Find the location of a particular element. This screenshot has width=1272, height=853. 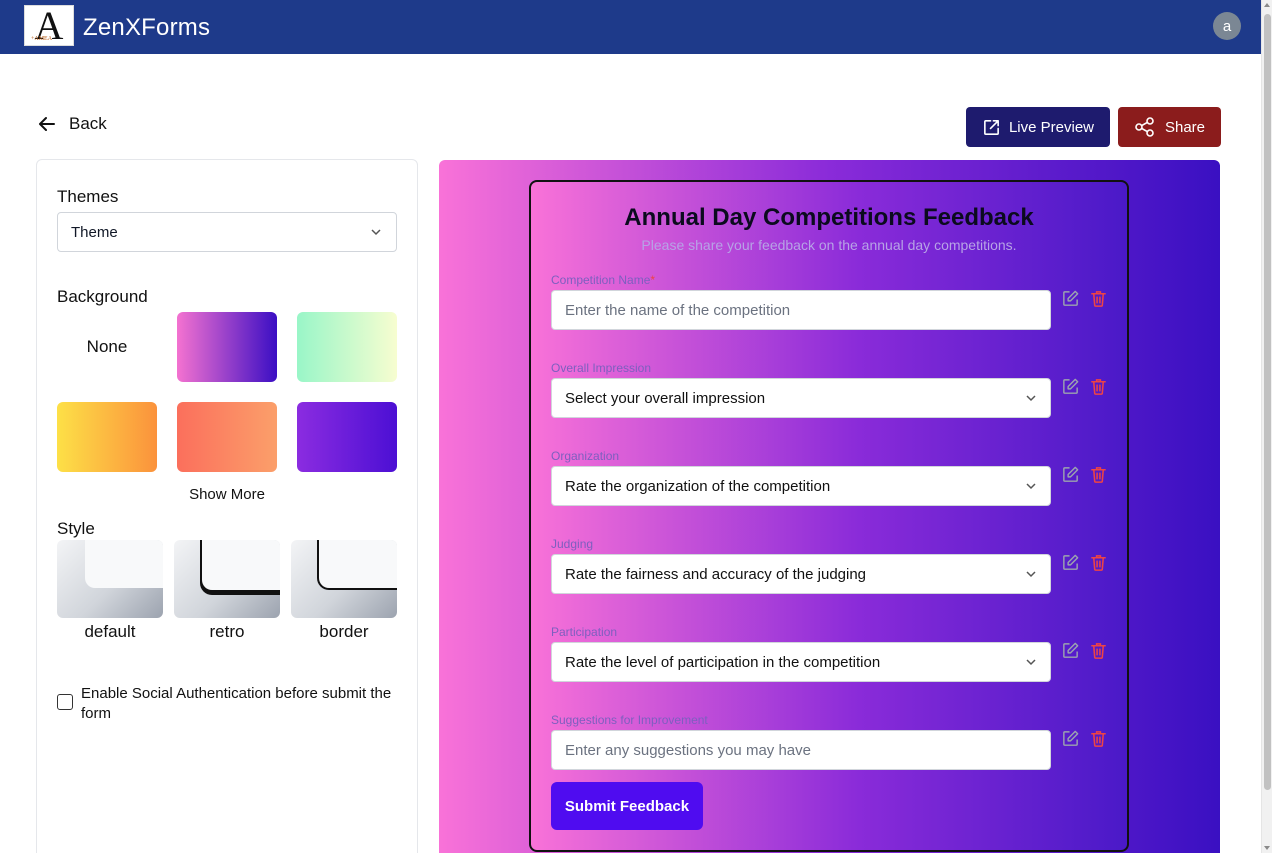

suggestions-placeholder: Enter any suggestions you may have is located at coordinates (688, 750).